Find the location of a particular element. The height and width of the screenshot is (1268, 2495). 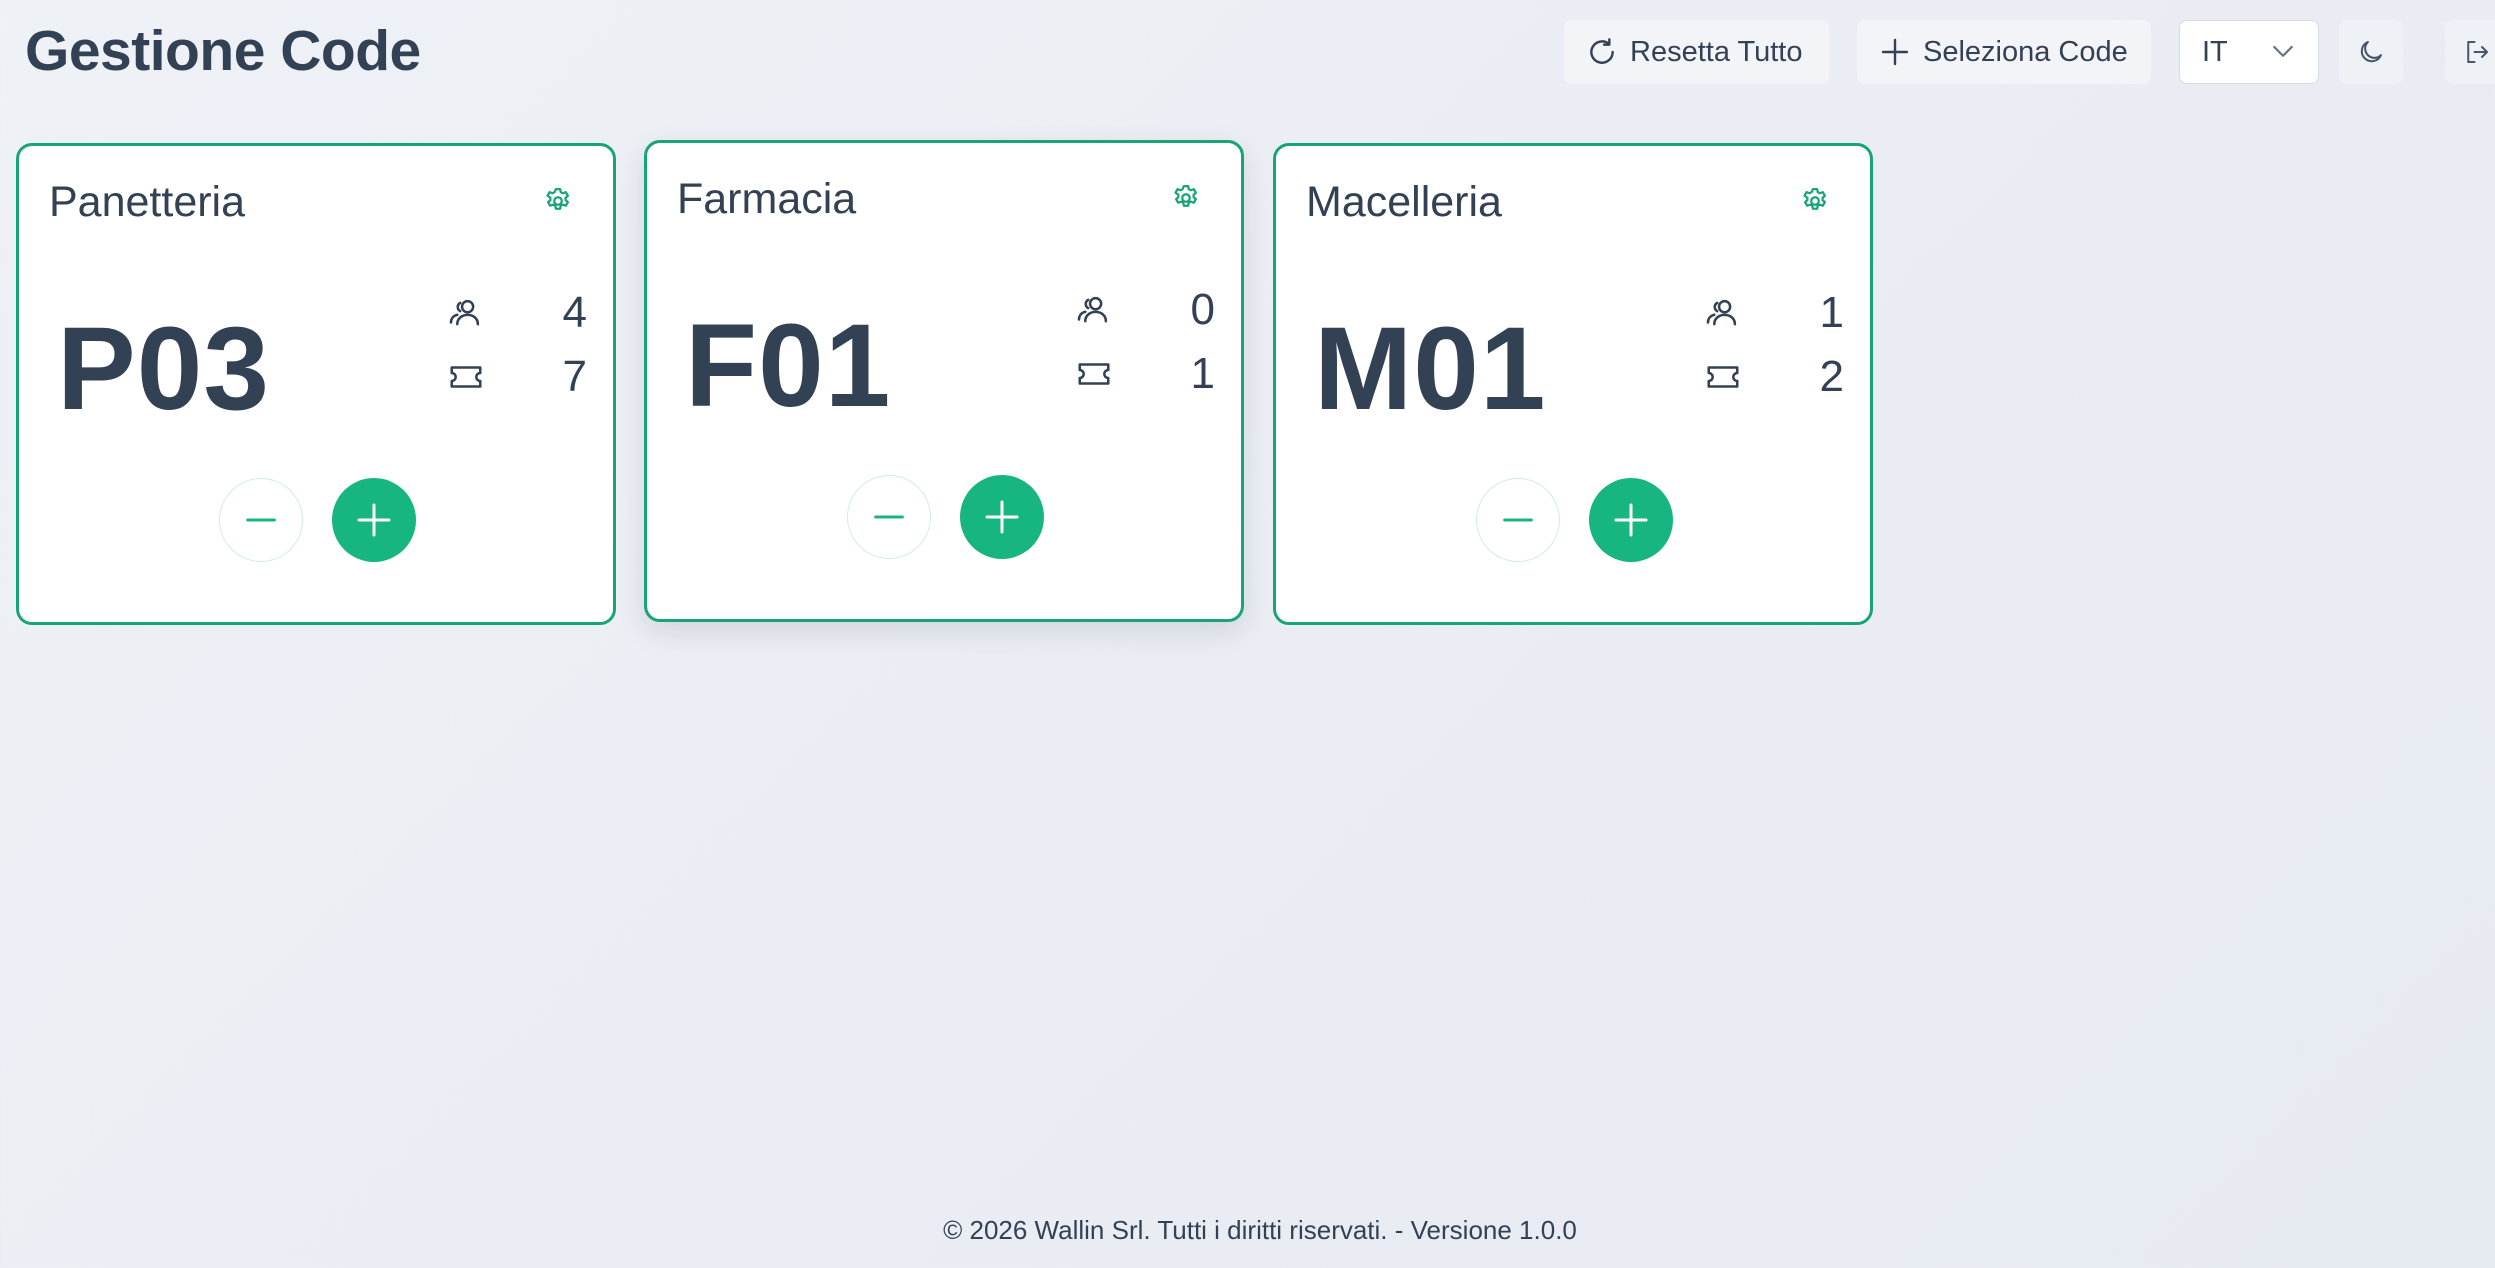

language-select: IT is located at coordinates (2249, 52).